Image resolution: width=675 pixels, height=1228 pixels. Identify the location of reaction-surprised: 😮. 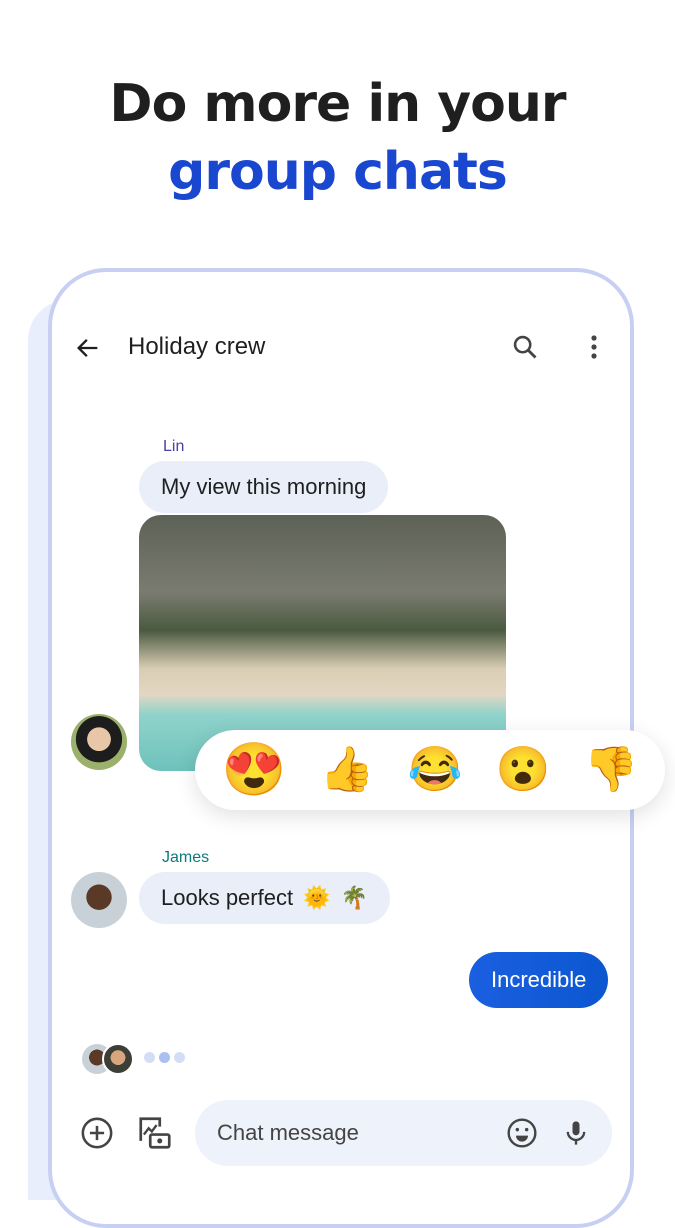
(523, 770).